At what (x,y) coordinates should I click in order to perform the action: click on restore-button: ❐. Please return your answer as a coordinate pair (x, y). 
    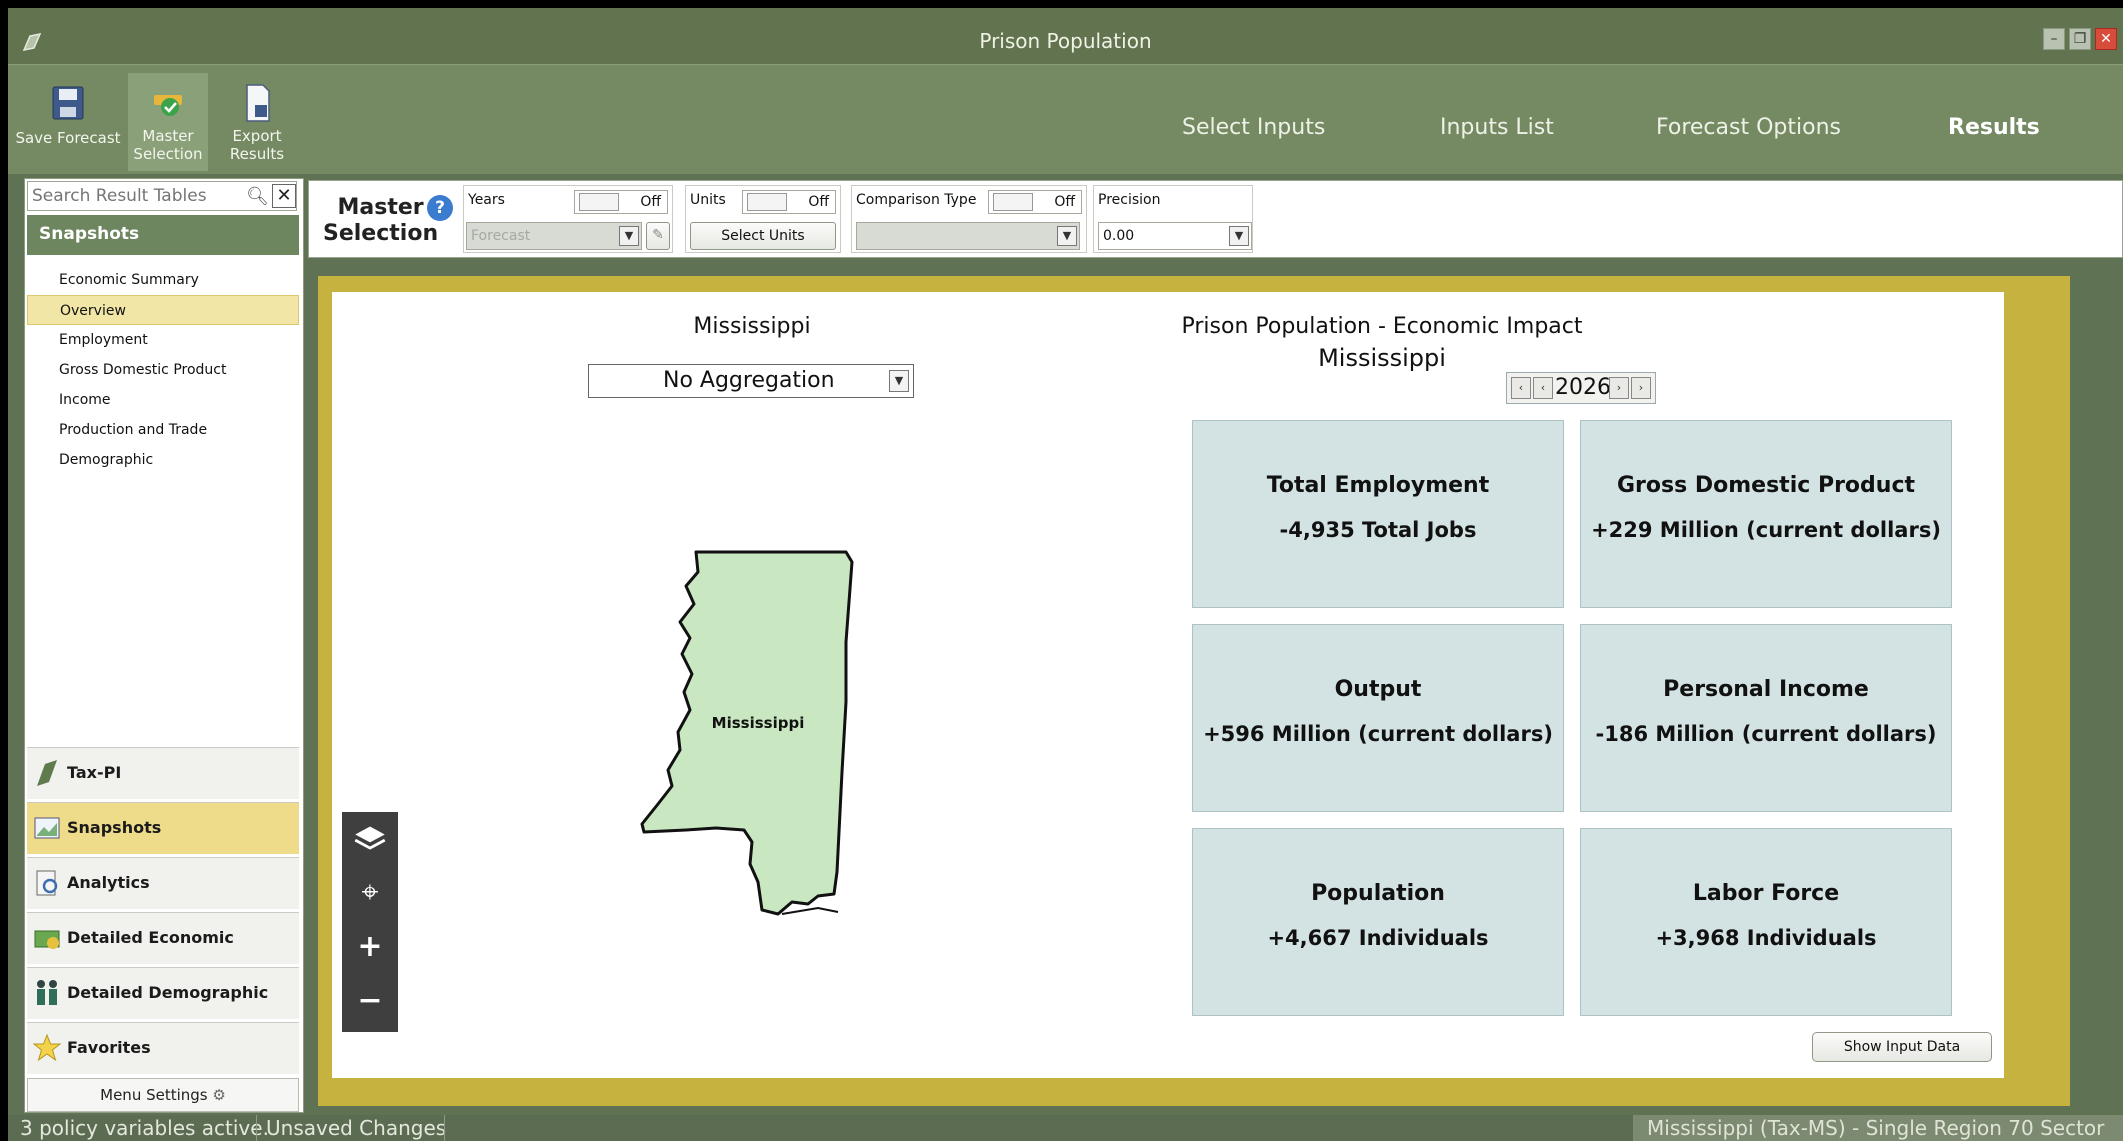
    Looking at the image, I should click on (2080, 39).